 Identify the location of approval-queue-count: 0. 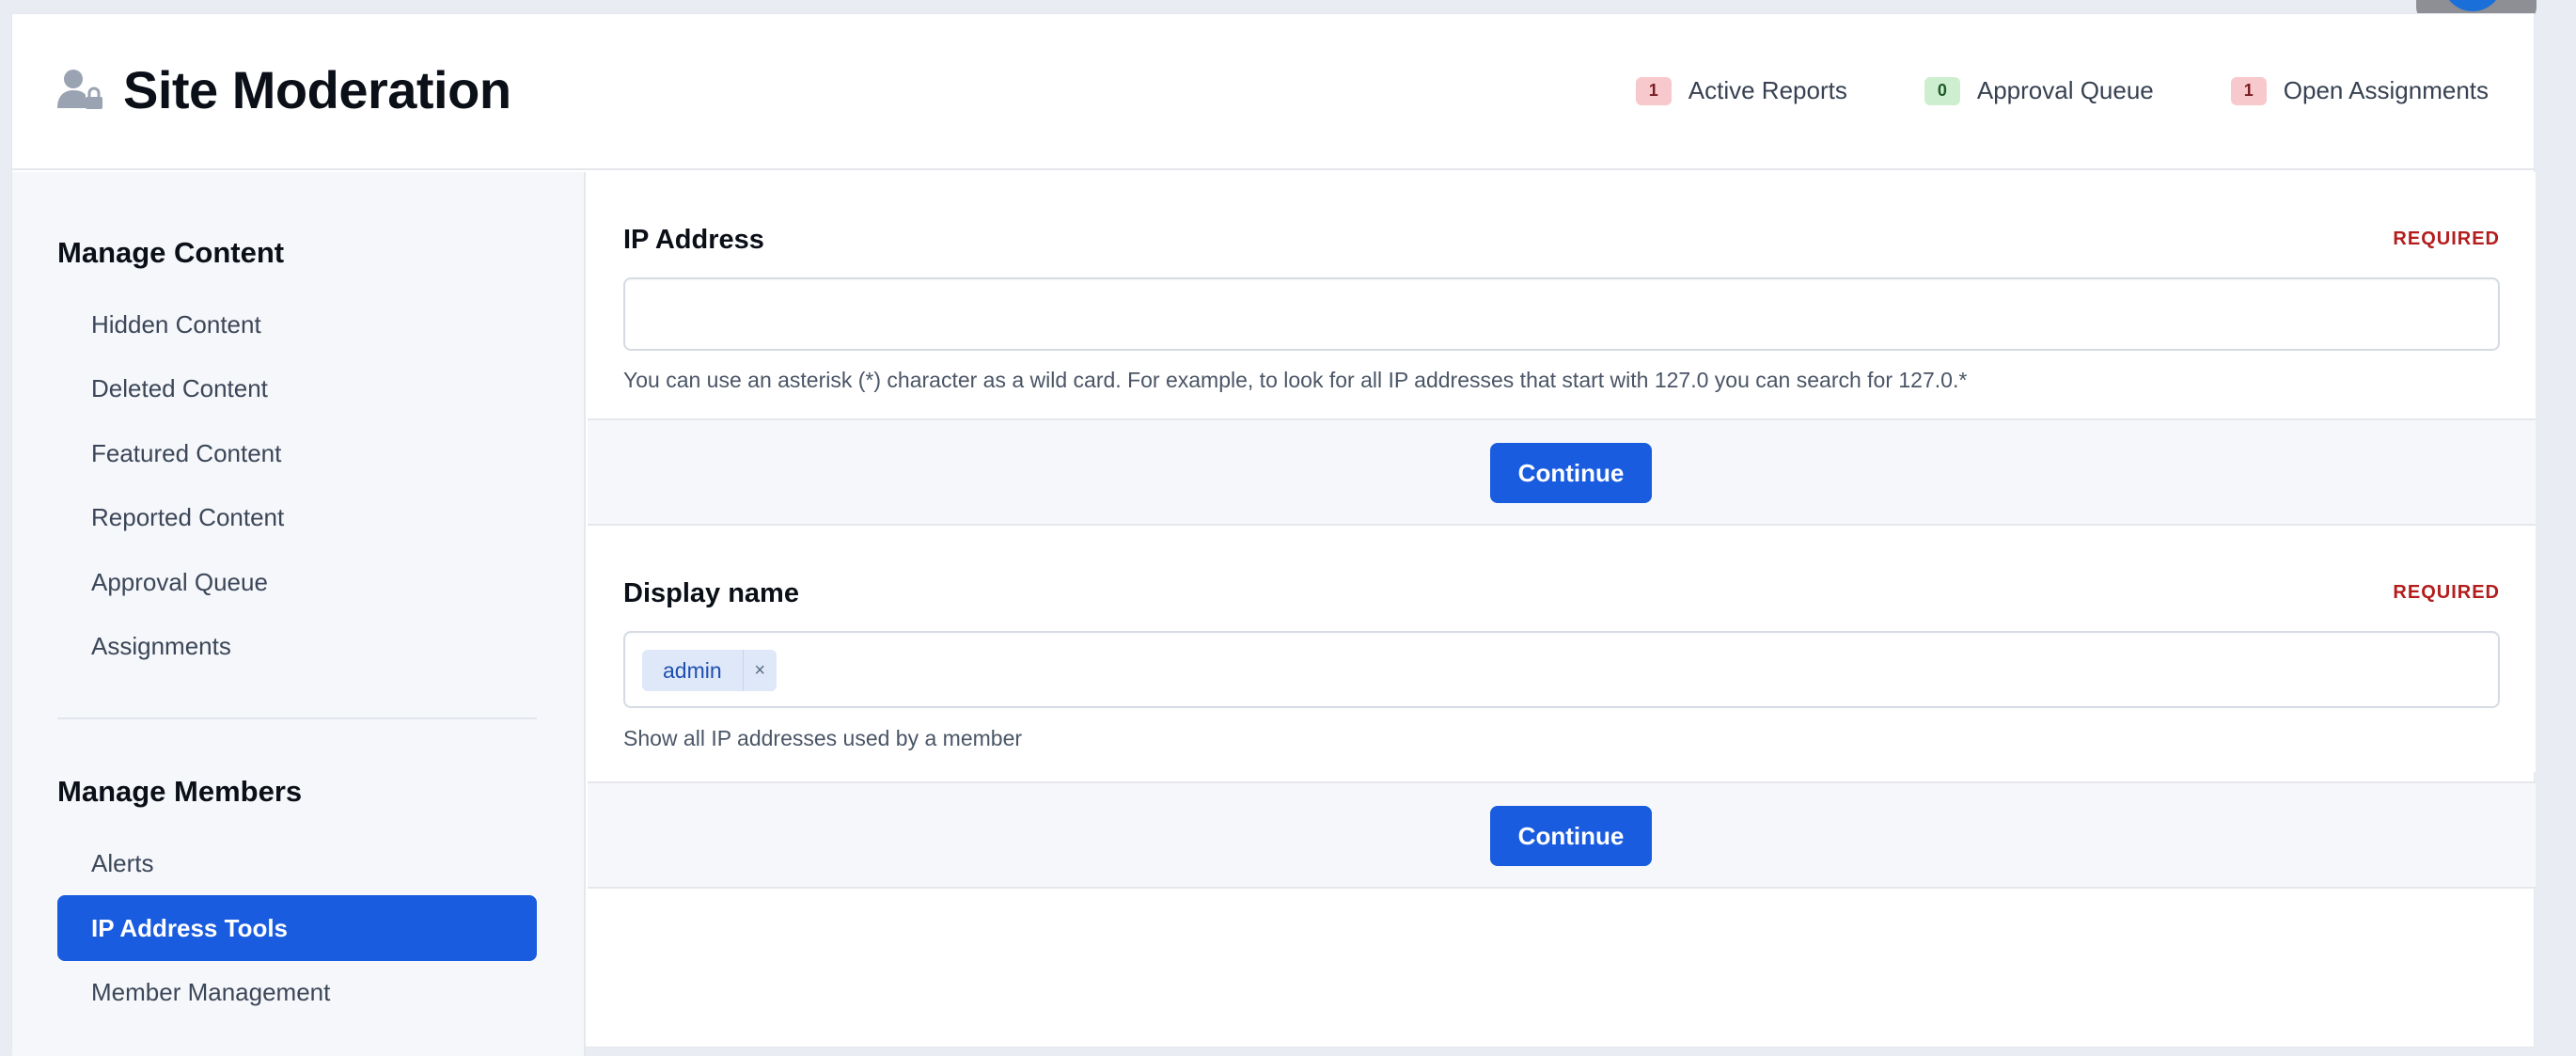
(1942, 91).